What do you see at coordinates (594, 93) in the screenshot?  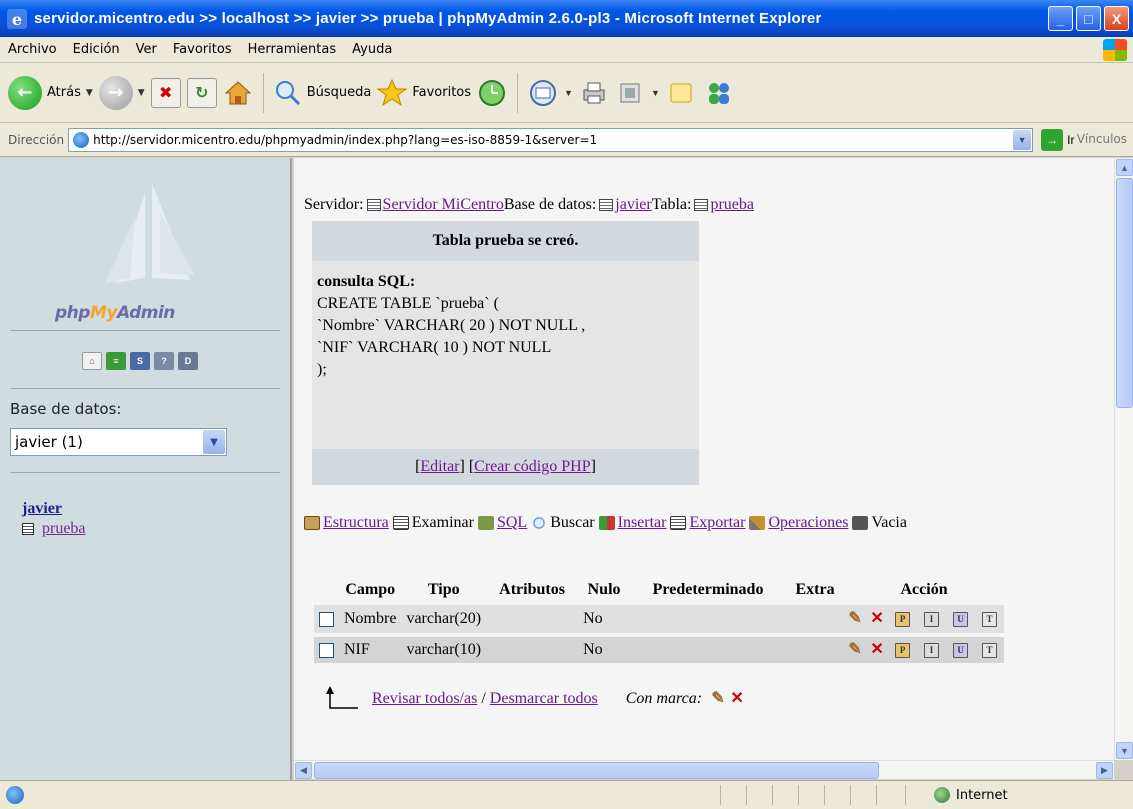 I see `print-button` at bounding box center [594, 93].